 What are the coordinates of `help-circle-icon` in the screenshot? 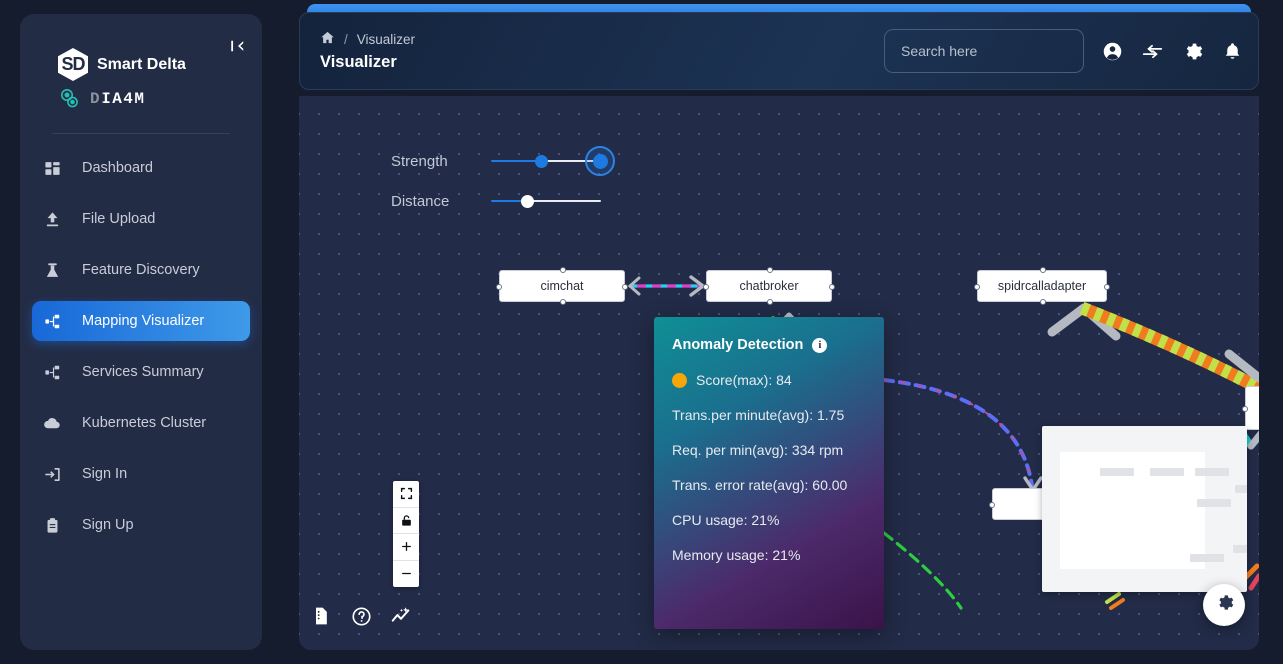 It's located at (361, 616).